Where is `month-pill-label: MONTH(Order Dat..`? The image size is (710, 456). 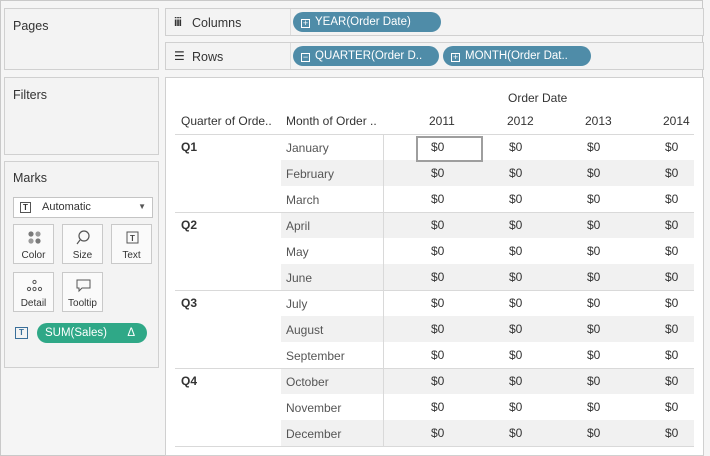
month-pill-label: MONTH(Order Dat.. is located at coordinates (516, 56).